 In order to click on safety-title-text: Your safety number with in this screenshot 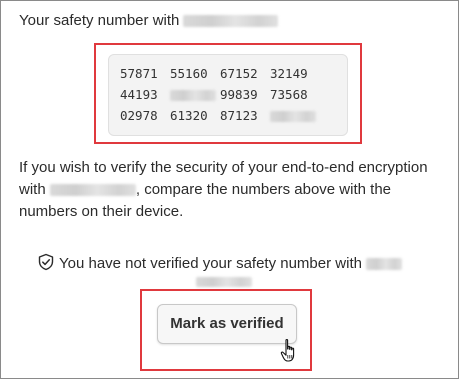, I will do `click(99, 20)`.